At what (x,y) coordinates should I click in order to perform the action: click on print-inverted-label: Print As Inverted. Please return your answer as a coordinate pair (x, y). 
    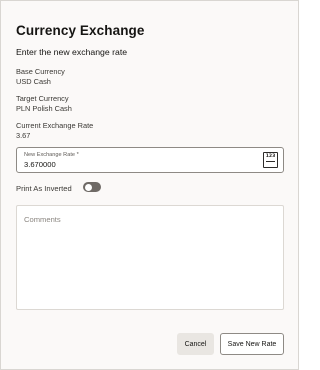
    Looking at the image, I should click on (44, 188).